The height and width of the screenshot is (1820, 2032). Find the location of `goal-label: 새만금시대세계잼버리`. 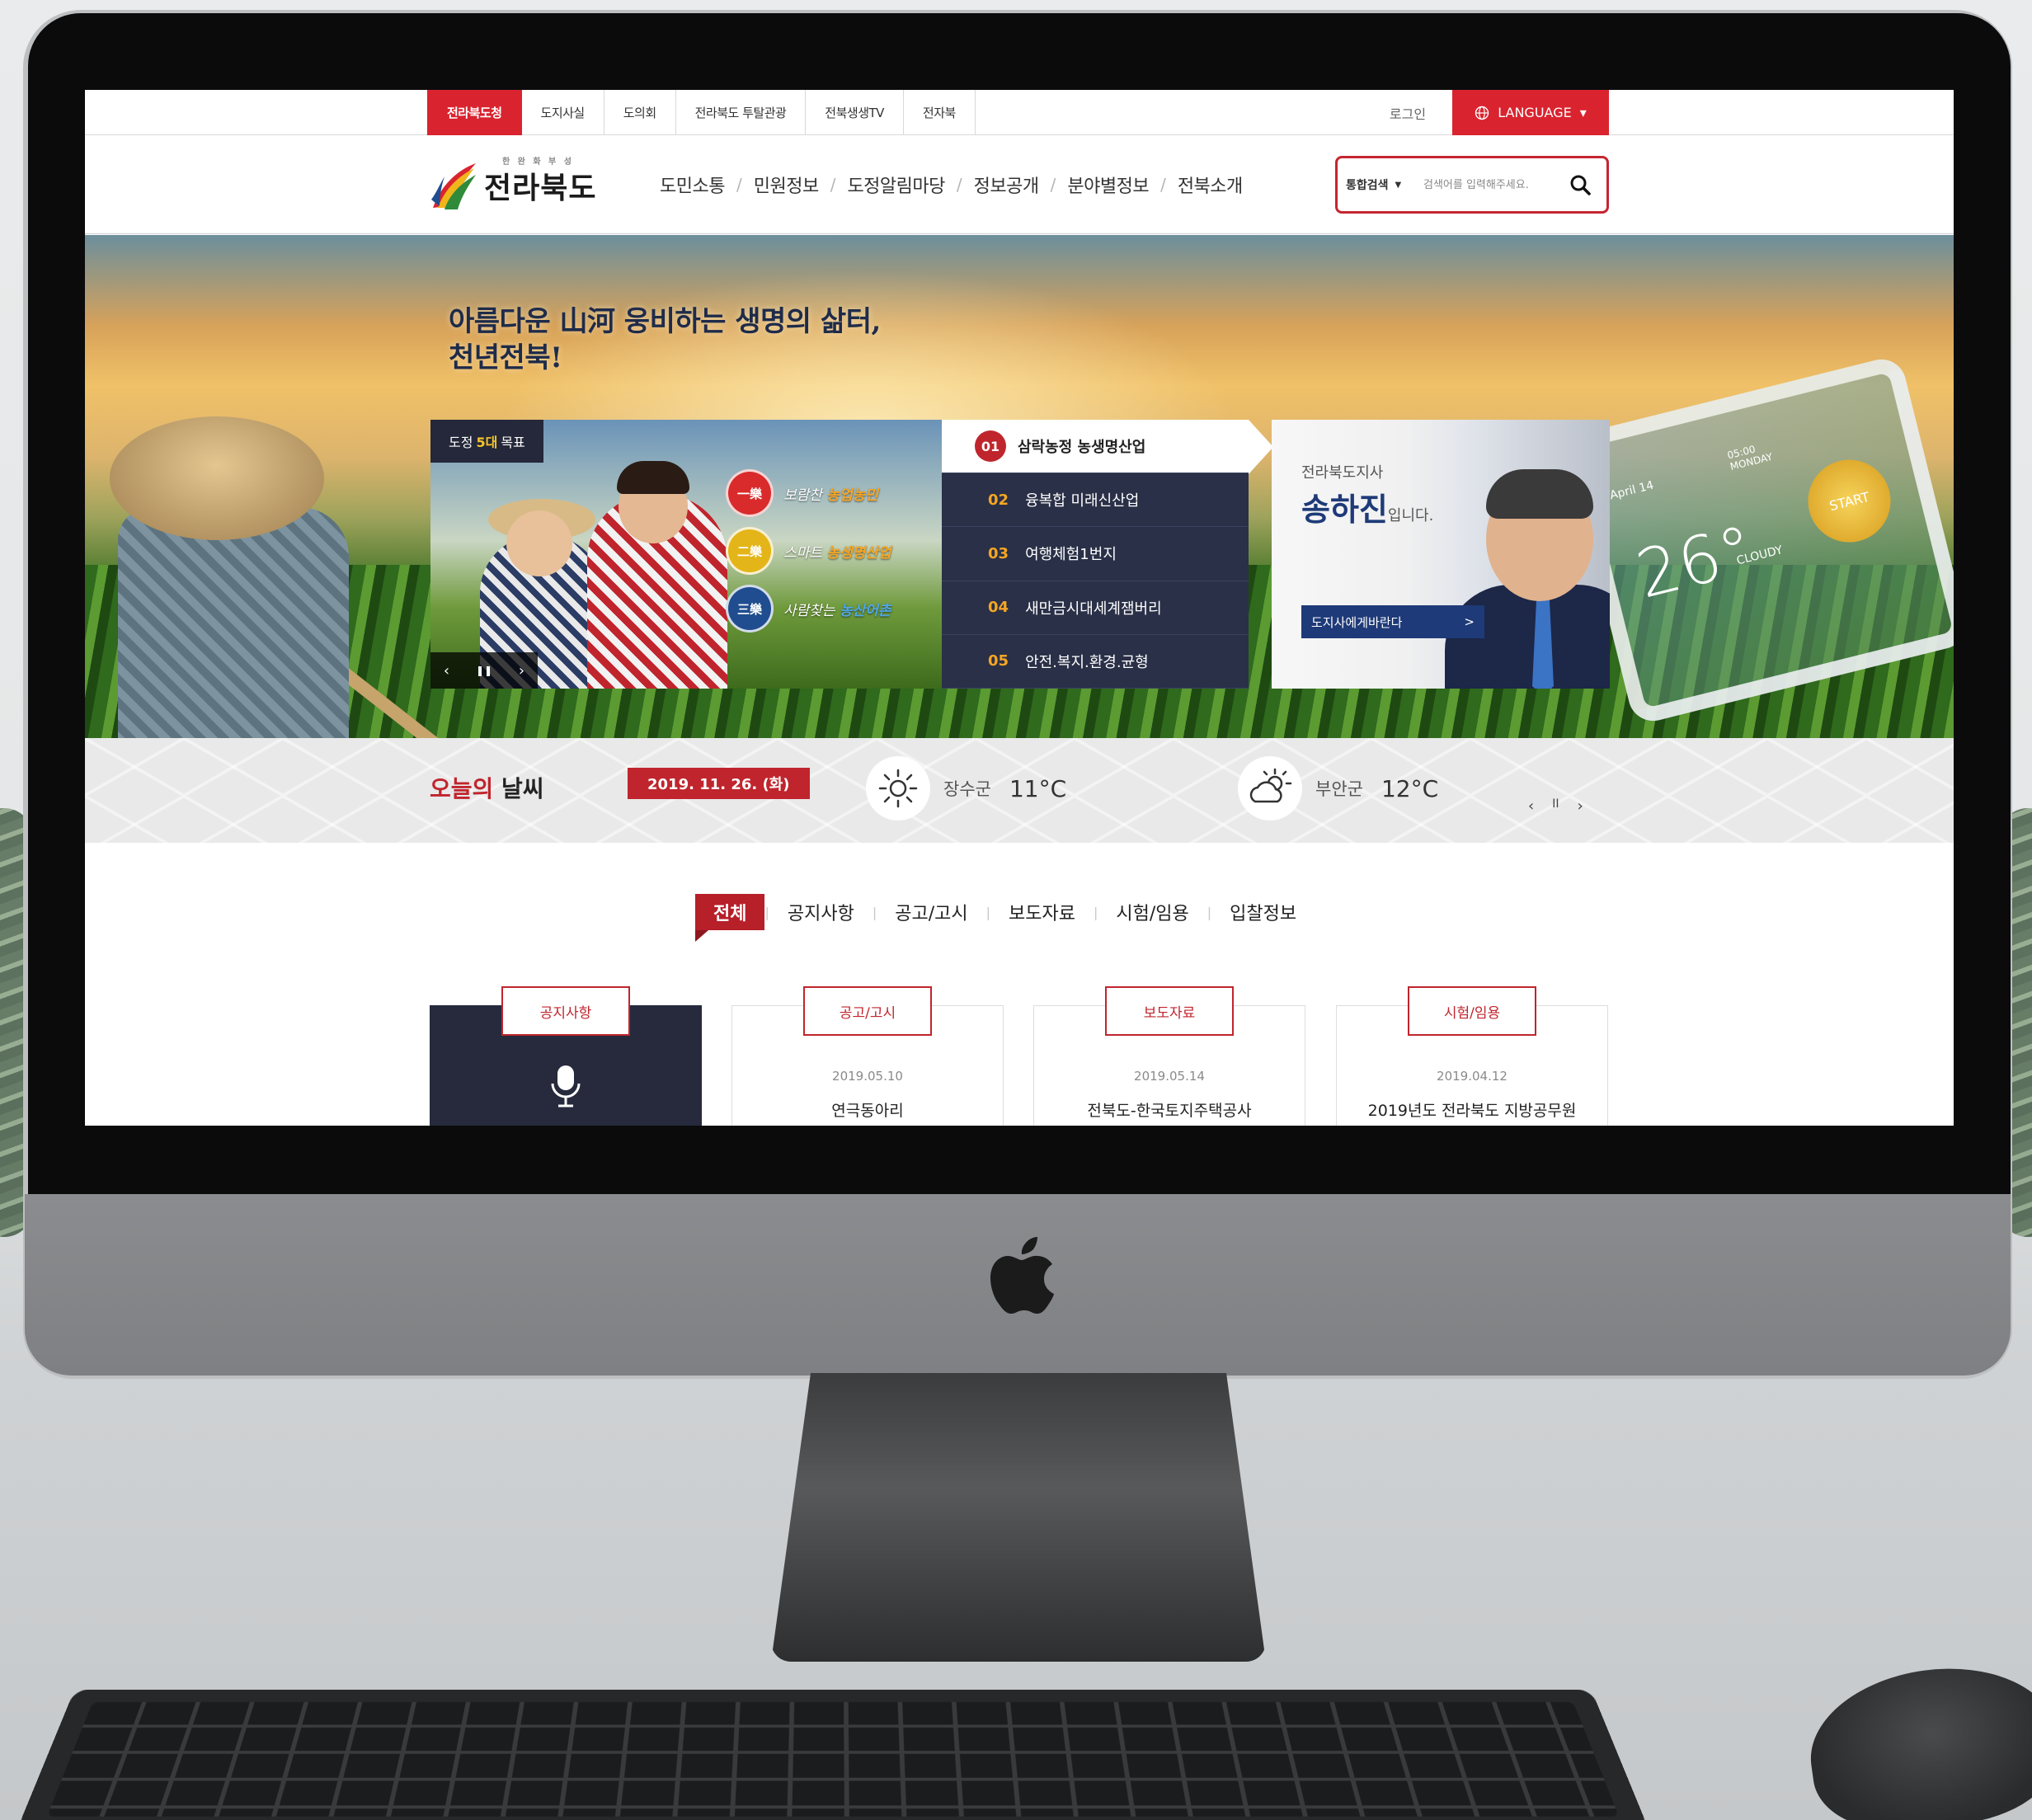

goal-label: 새만금시대세계잼버리 is located at coordinates (1093, 609).